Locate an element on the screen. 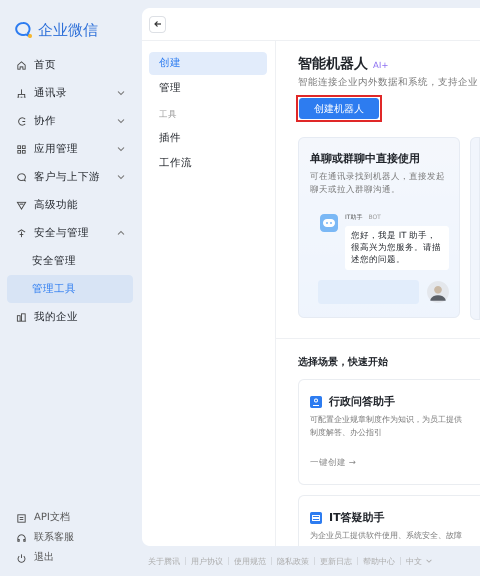 The image size is (480, 576). back-arrow-icon is located at coordinates (157, 24).